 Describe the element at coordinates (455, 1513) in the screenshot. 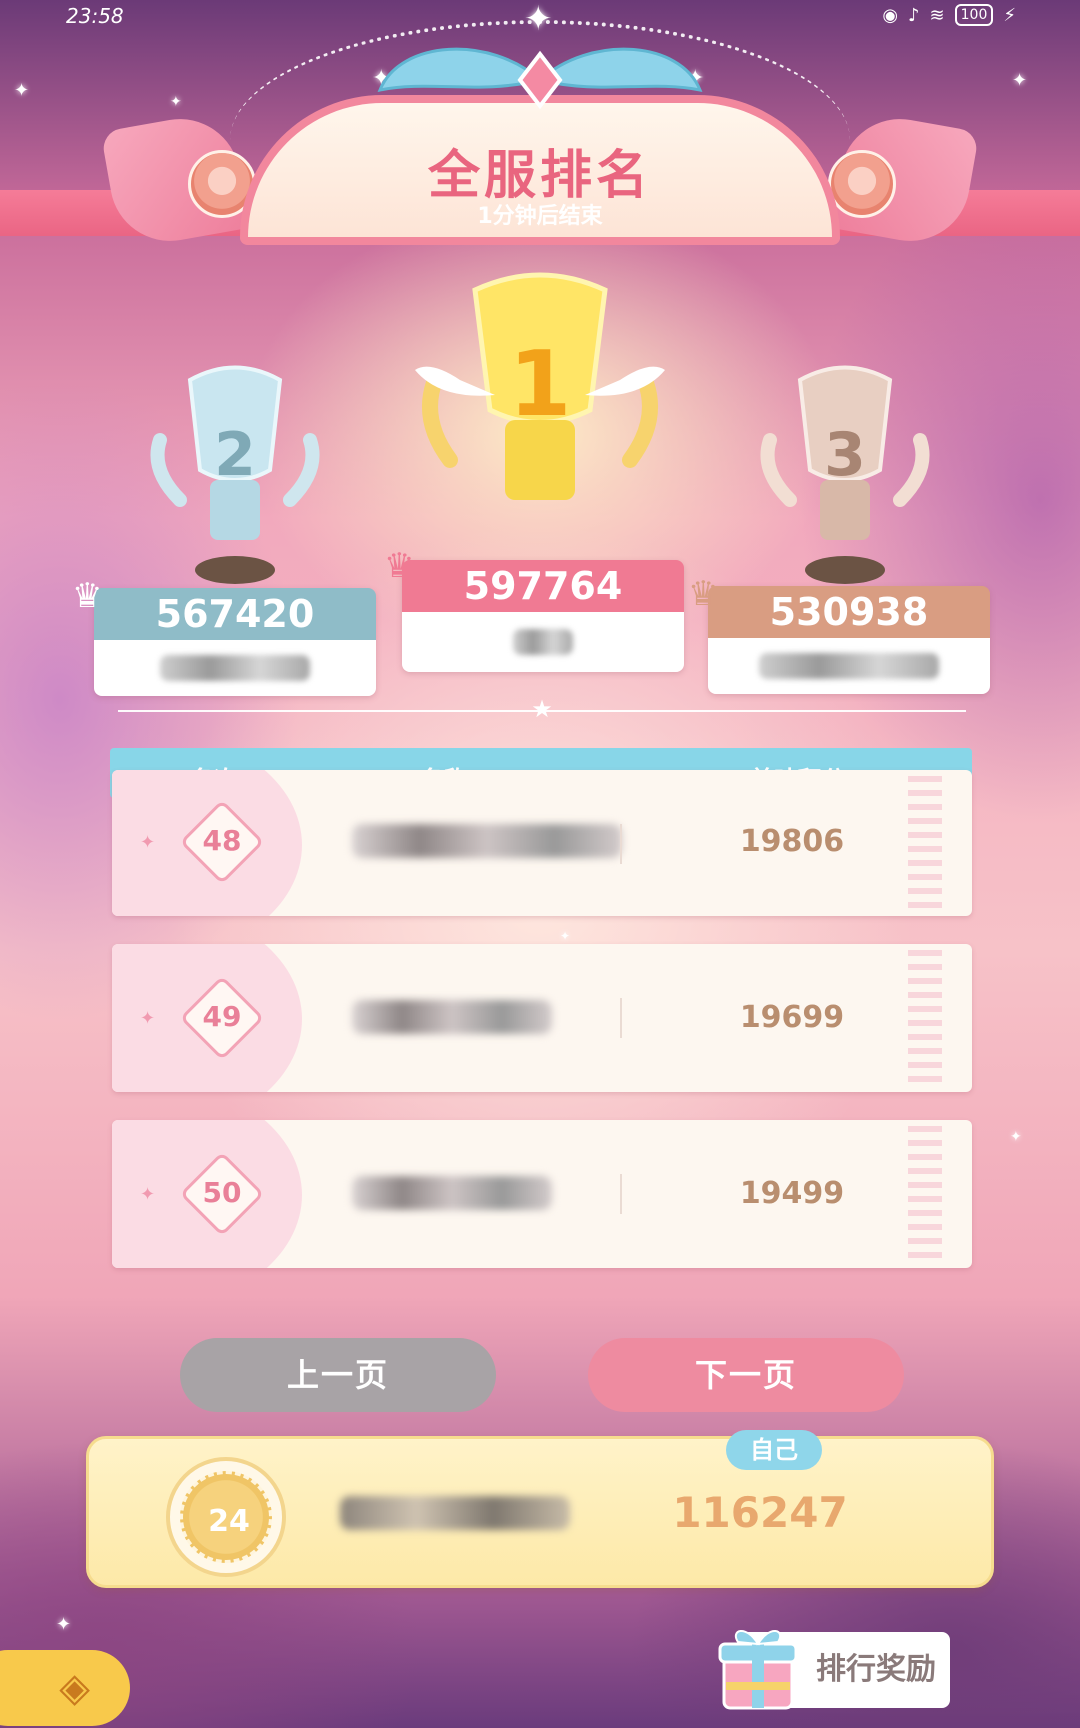

I see `self-player-name` at that location.